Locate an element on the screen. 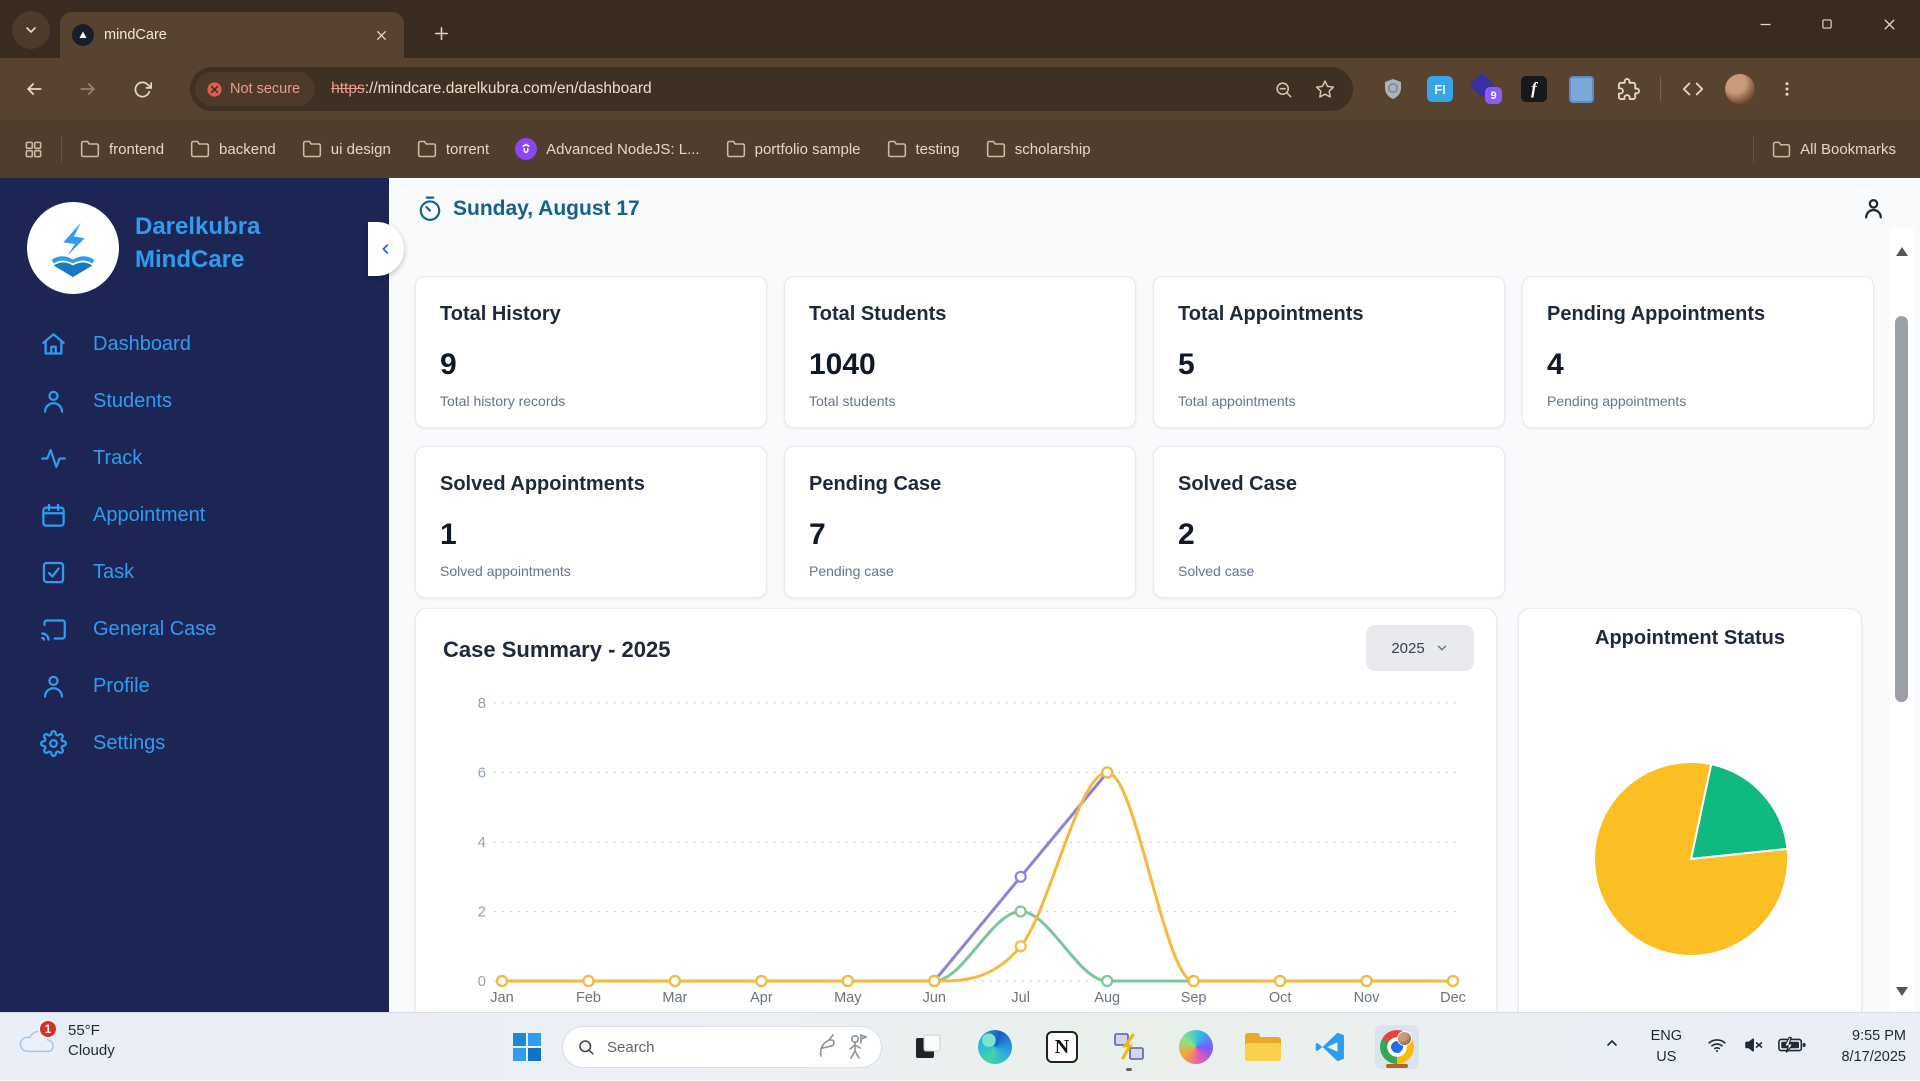 Image resolution: width=1920 pixels, height=1081 pixels. appointment-status-pie-chart is located at coordinates (1691, 859).